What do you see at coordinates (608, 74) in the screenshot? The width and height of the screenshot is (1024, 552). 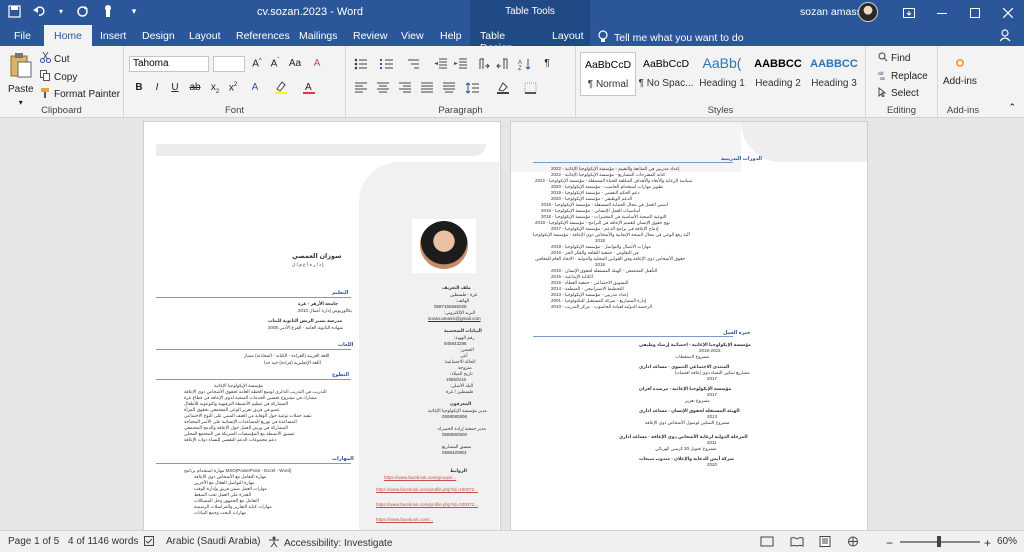 I see `style-normal: AaBbCcD ¶ Normal` at bounding box center [608, 74].